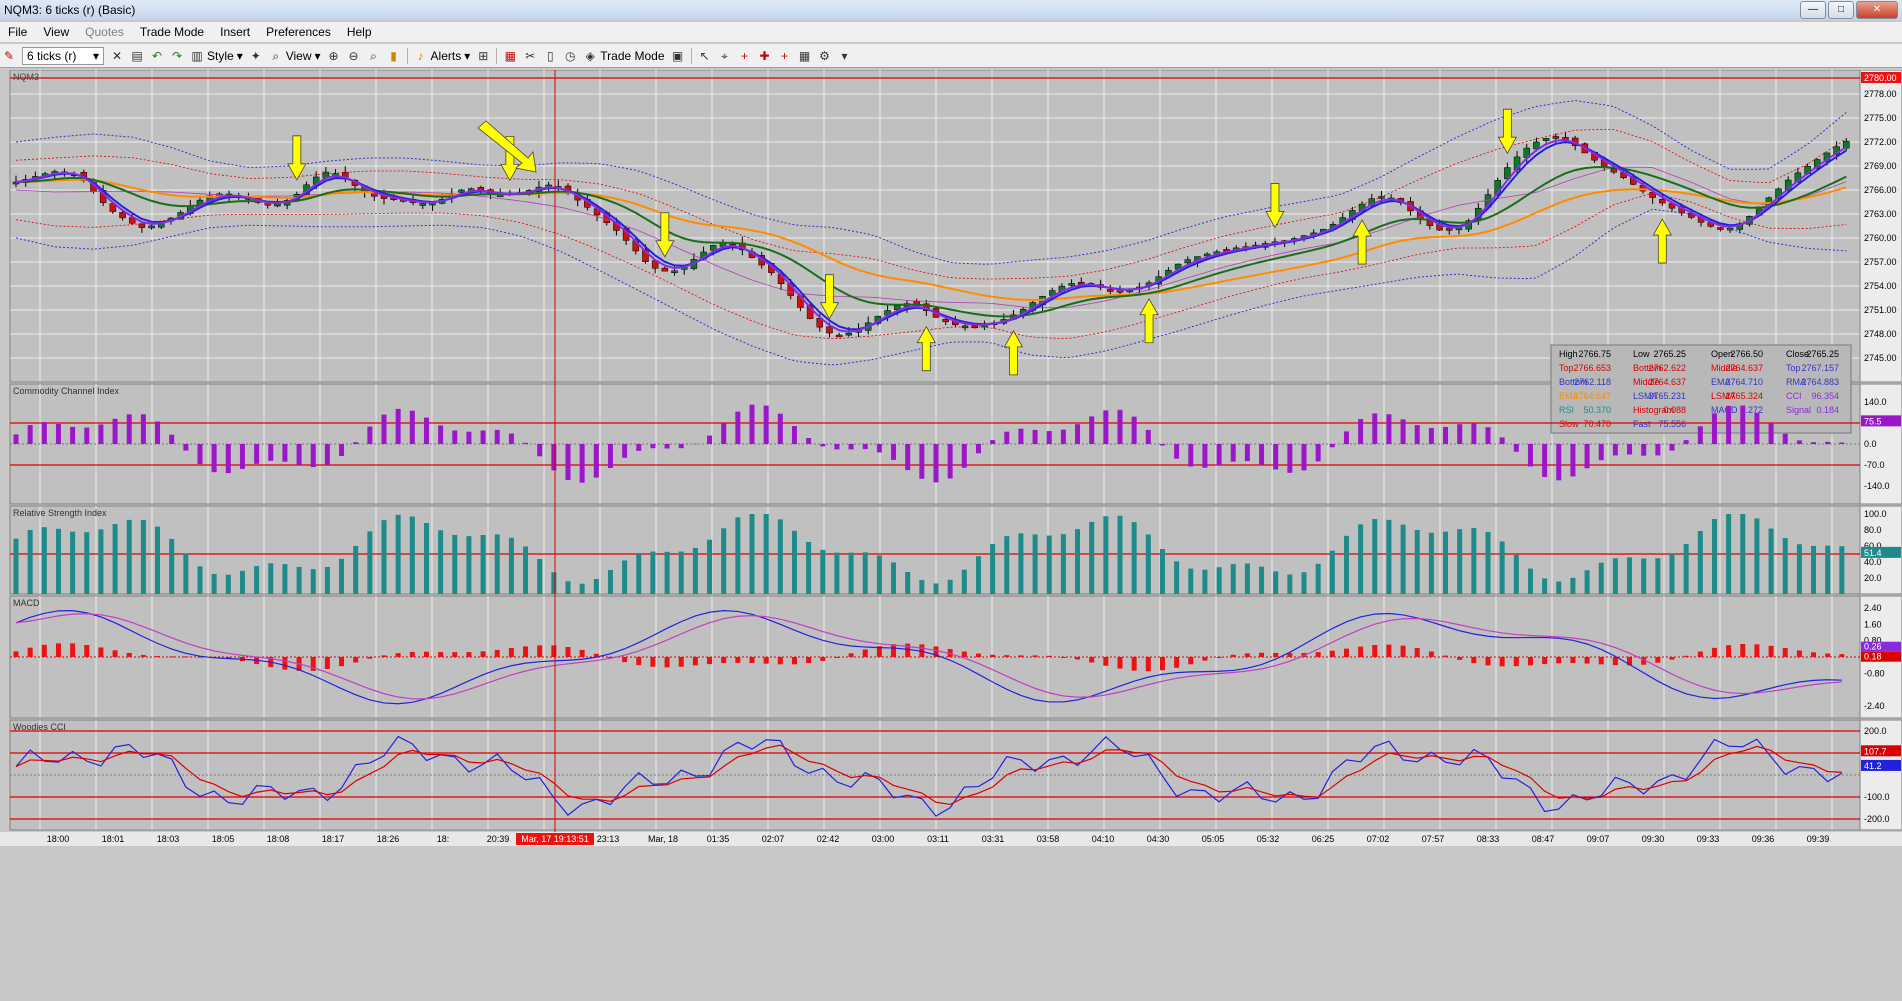  Describe the element at coordinates (1543, 839) in the screenshot. I see `time-tick-label: 08:47` at that location.